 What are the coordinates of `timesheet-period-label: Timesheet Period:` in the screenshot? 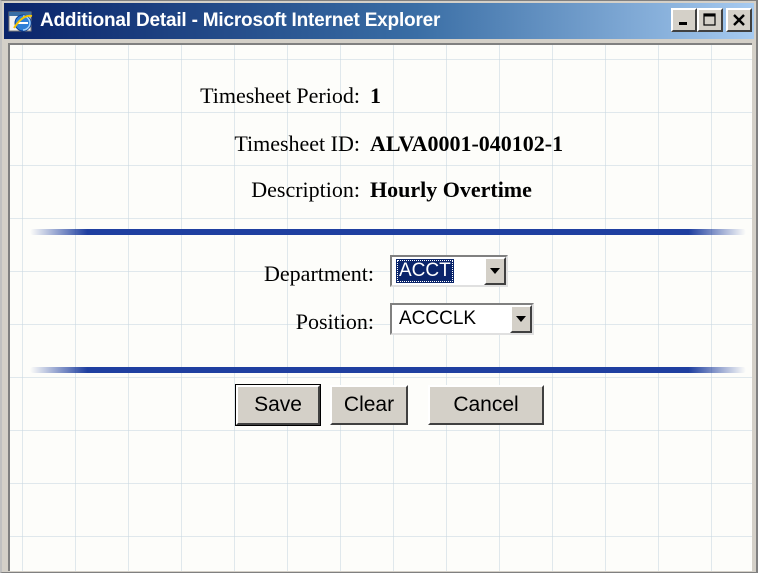 It's located at (280, 95).